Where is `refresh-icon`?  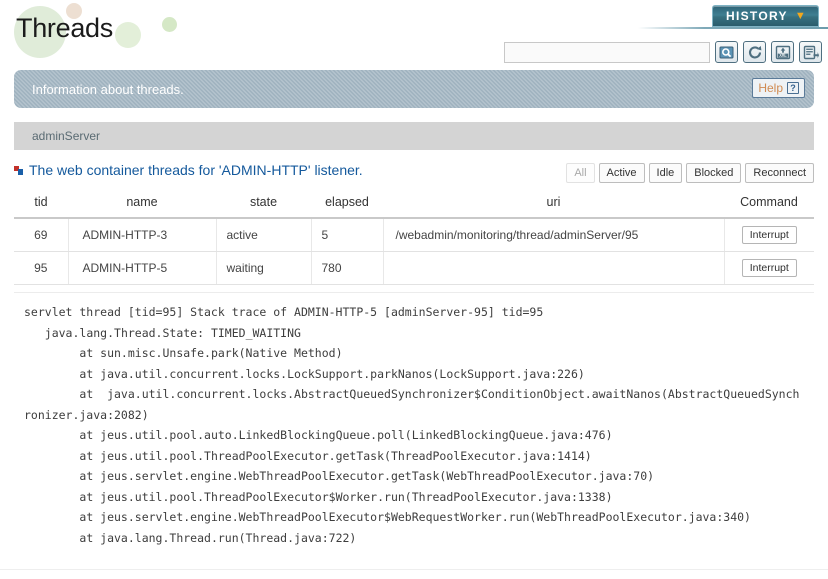
refresh-icon is located at coordinates (755, 52).